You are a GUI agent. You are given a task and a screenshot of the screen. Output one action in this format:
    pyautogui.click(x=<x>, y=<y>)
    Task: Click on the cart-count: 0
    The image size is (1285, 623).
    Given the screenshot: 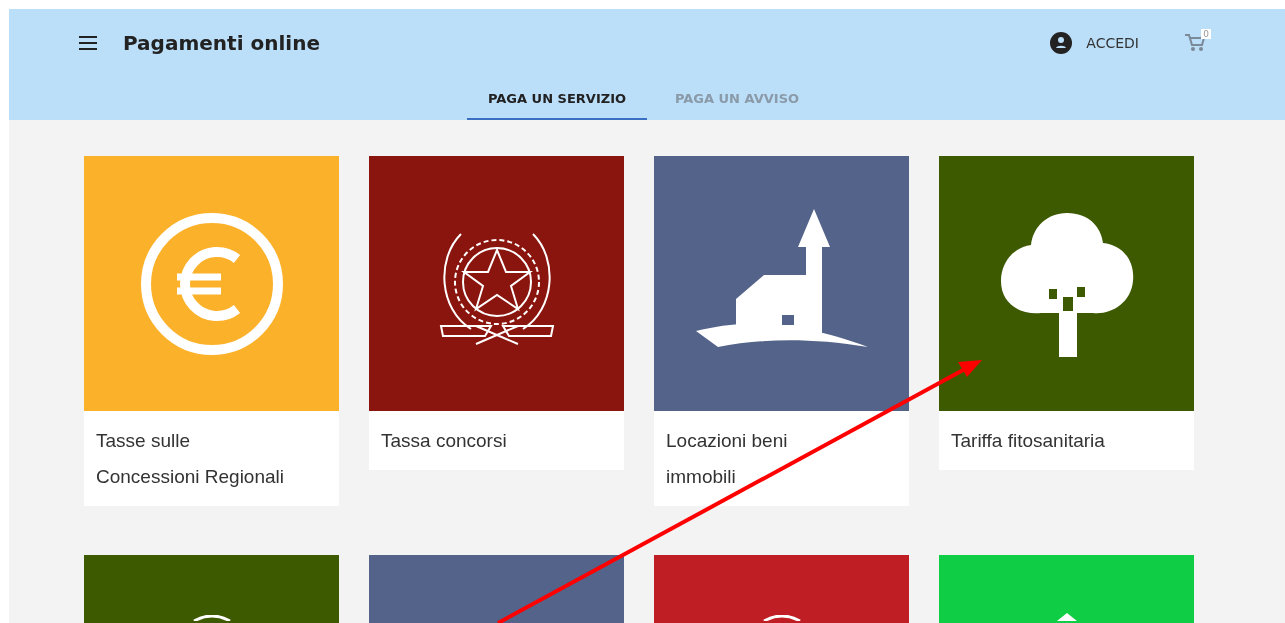 What is the action you would take?
    pyautogui.click(x=1206, y=34)
    